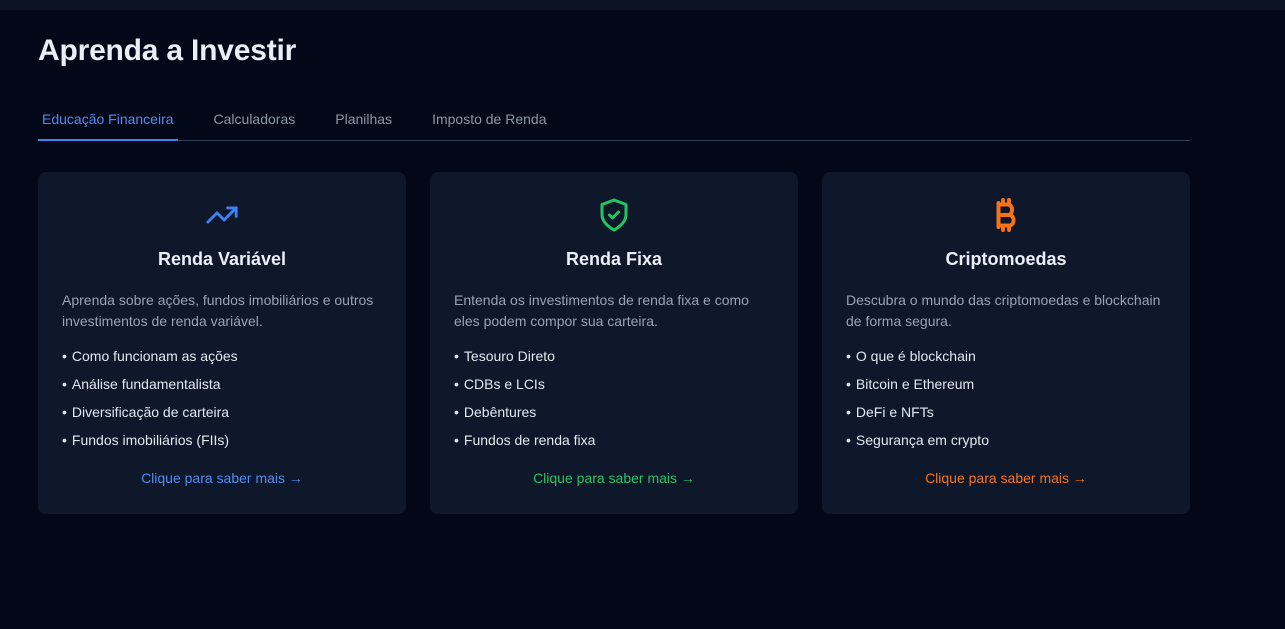 The height and width of the screenshot is (629, 1285). What do you see at coordinates (922, 440) in the screenshot?
I see `list-item-label: Segurança em crypto` at bounding box center [922, 440].